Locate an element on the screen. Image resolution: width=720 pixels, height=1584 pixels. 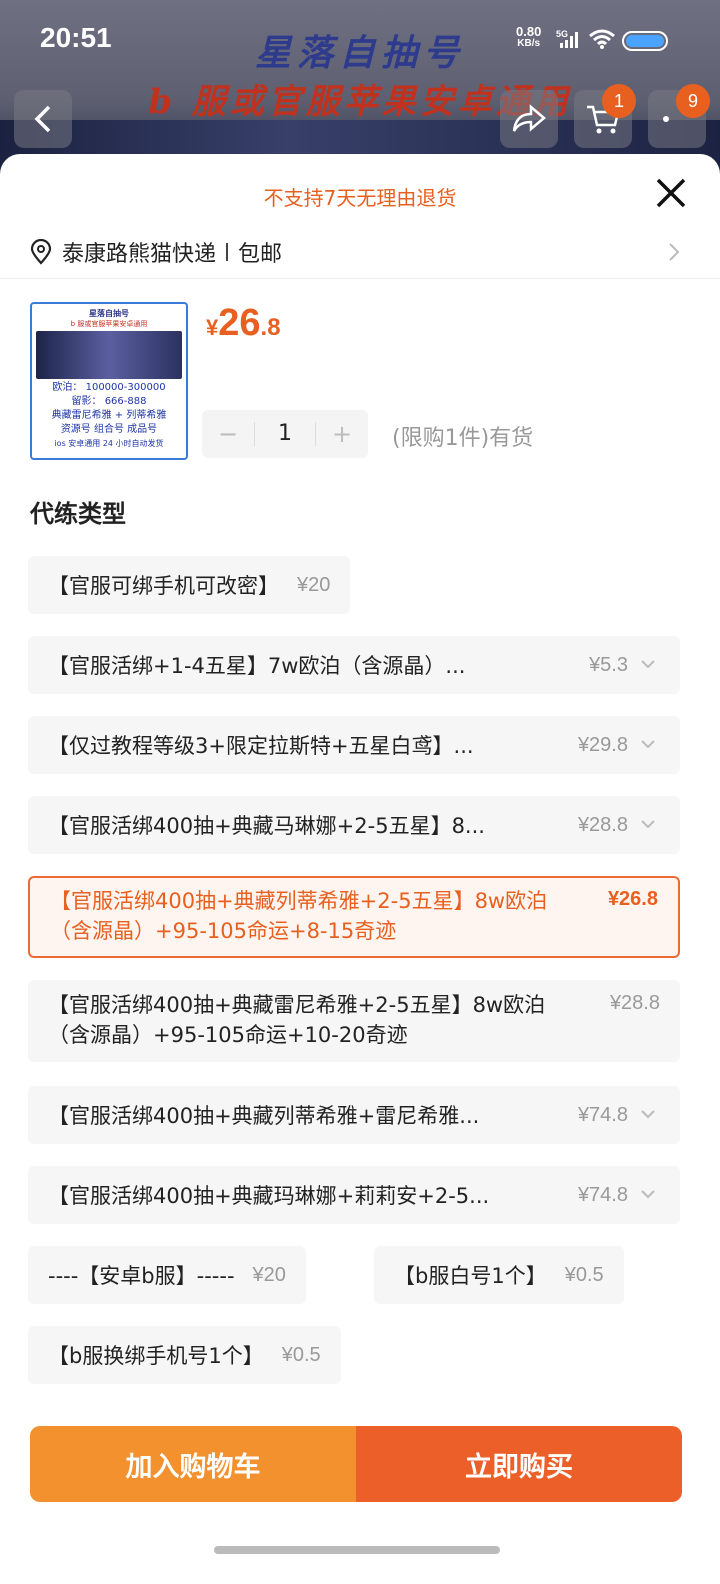
action-buttons: 加入购物车 立即购买 is located at coordinates (356, 1464).